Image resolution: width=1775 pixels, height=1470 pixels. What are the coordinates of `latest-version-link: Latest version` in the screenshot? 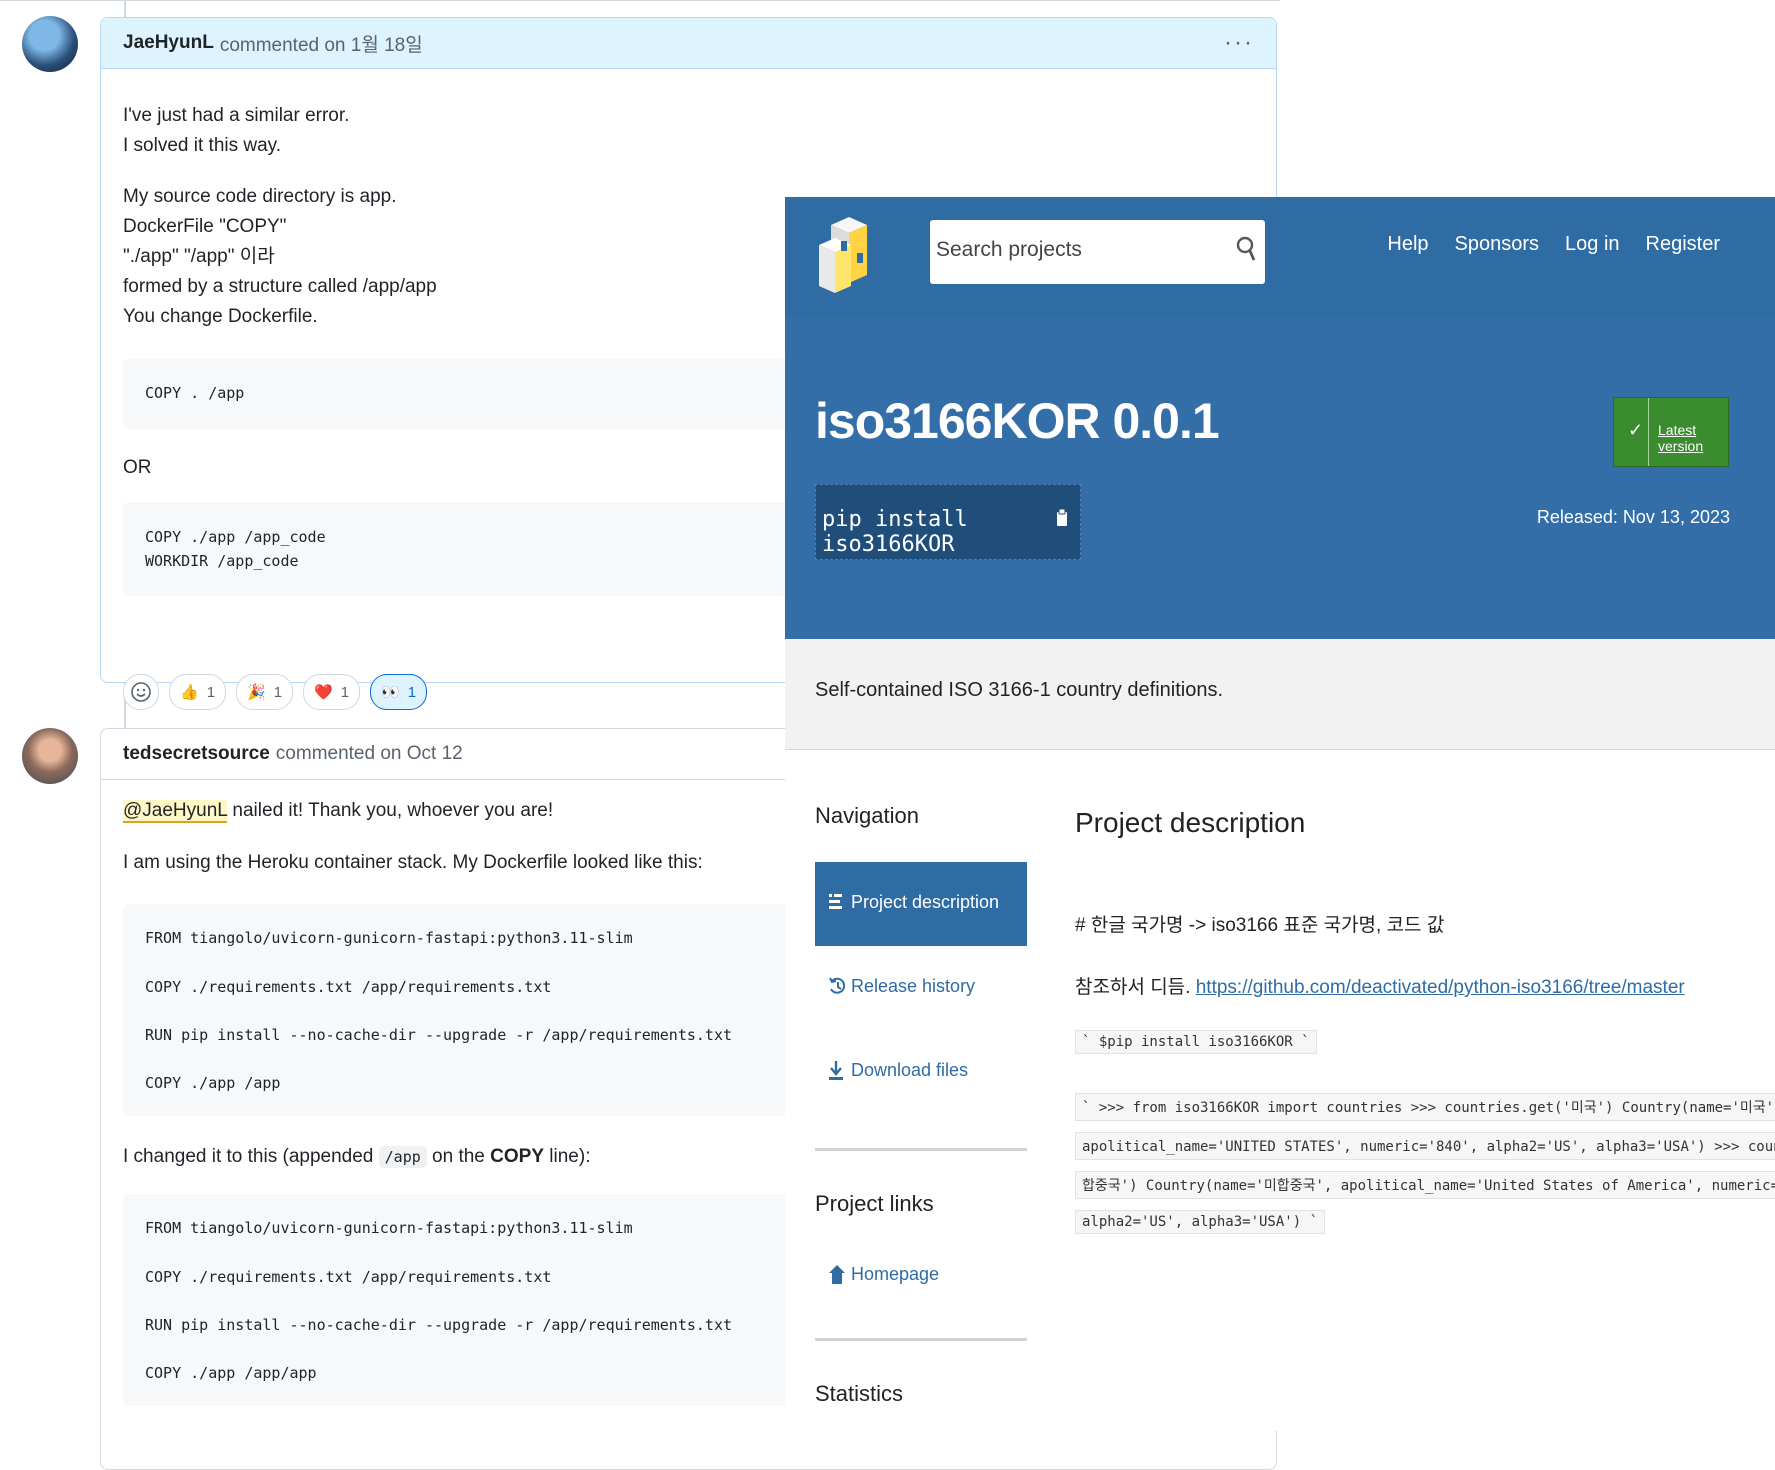 It's located at (1693, 438).